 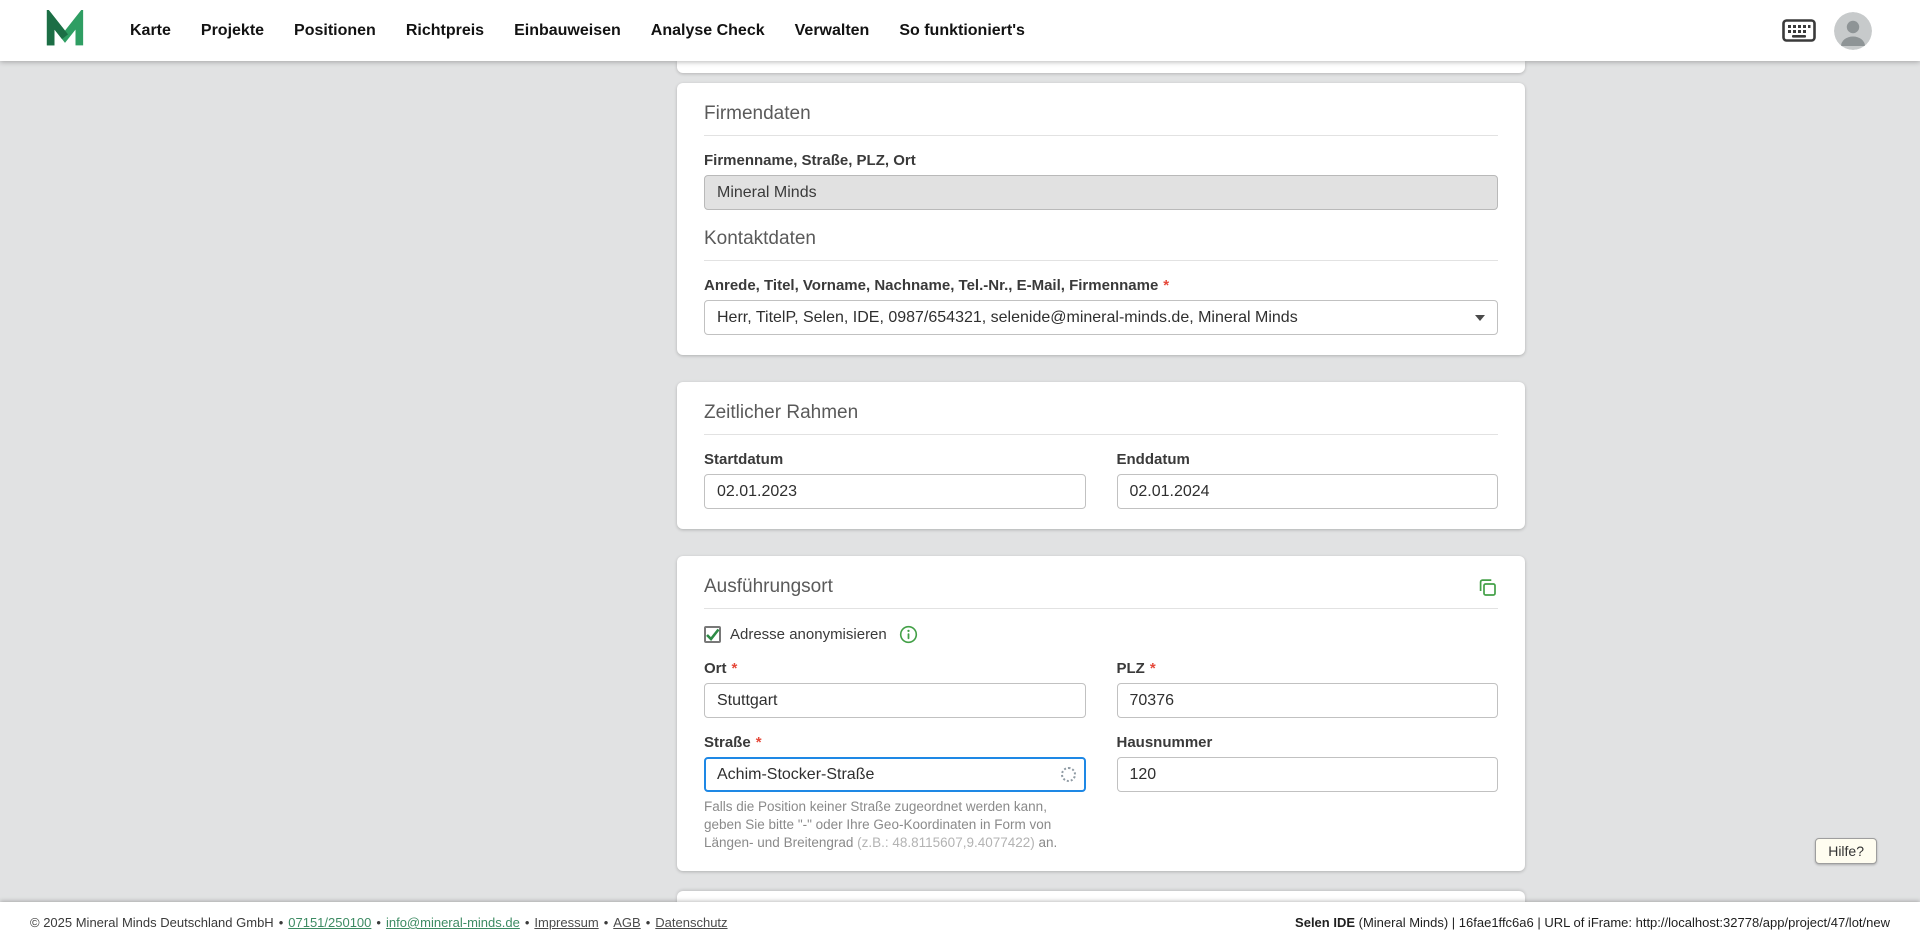 What do you see at coordinates (810, 160) in the screenshot?
I see `firmenname-label: Firmenname, Straße, PLZ, Ort` at bounding box center [810, 160].